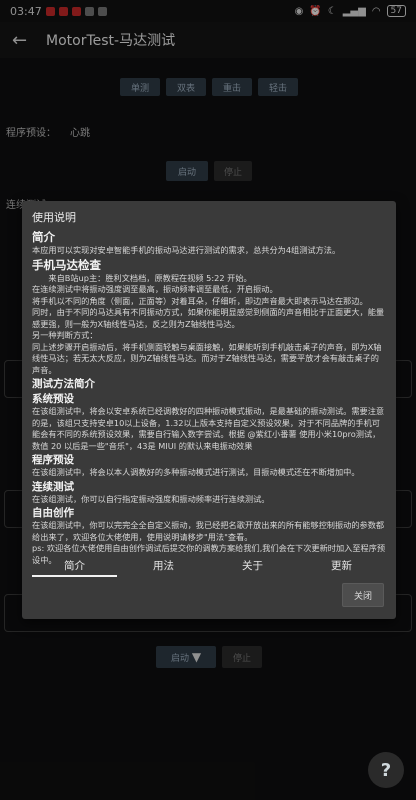 This screenshot has width=416, height=800. I want to click on dialog-tabs: 简介 用法 关于 更新, so click(208, 567).